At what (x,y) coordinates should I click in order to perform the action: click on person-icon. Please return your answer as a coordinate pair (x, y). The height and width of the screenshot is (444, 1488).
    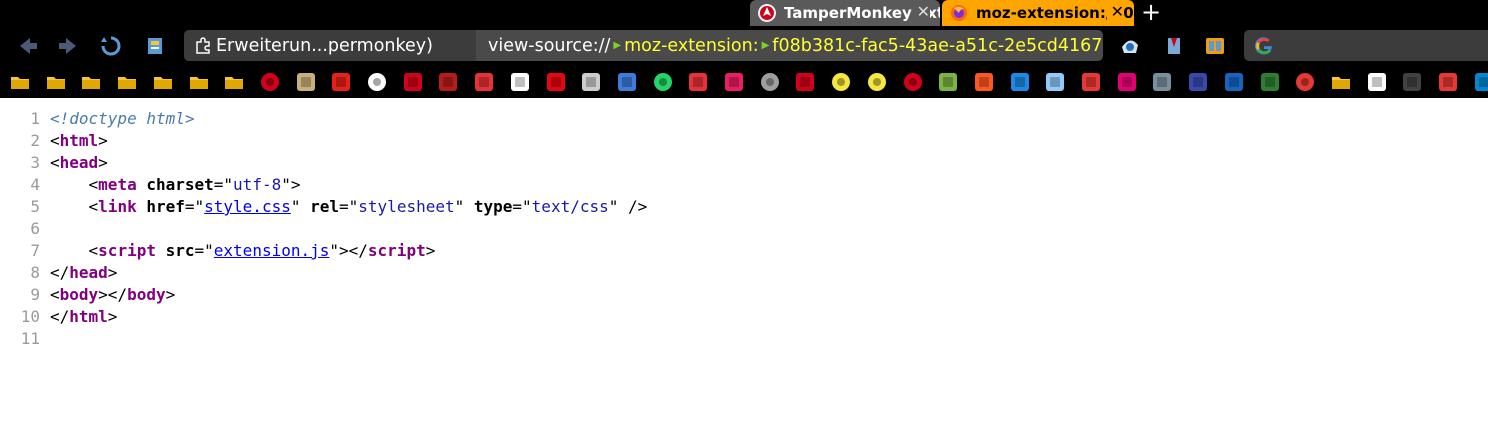
    Looking at the image, I should click on (1162, 82).